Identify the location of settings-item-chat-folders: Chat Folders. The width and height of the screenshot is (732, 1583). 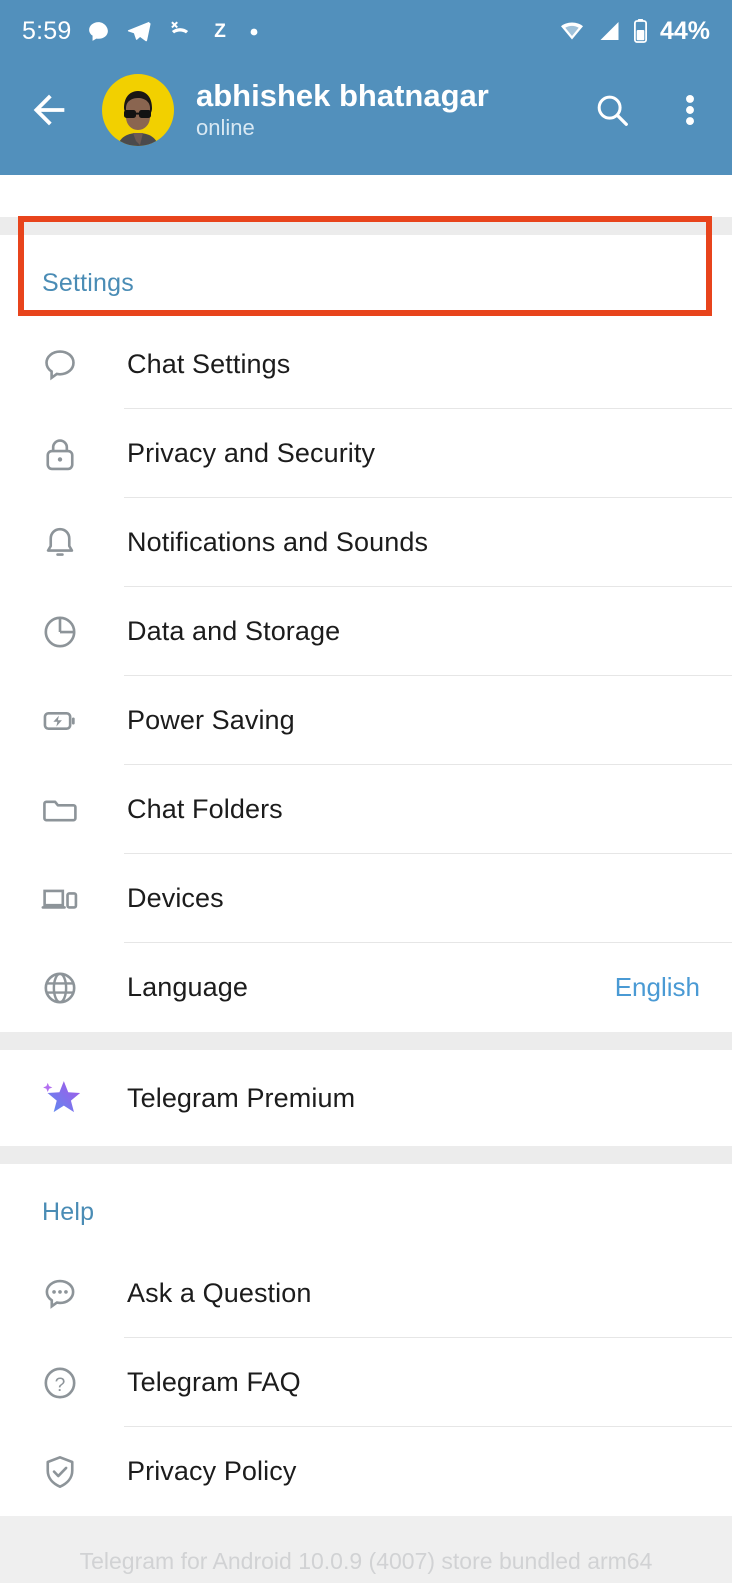
(366, 809).